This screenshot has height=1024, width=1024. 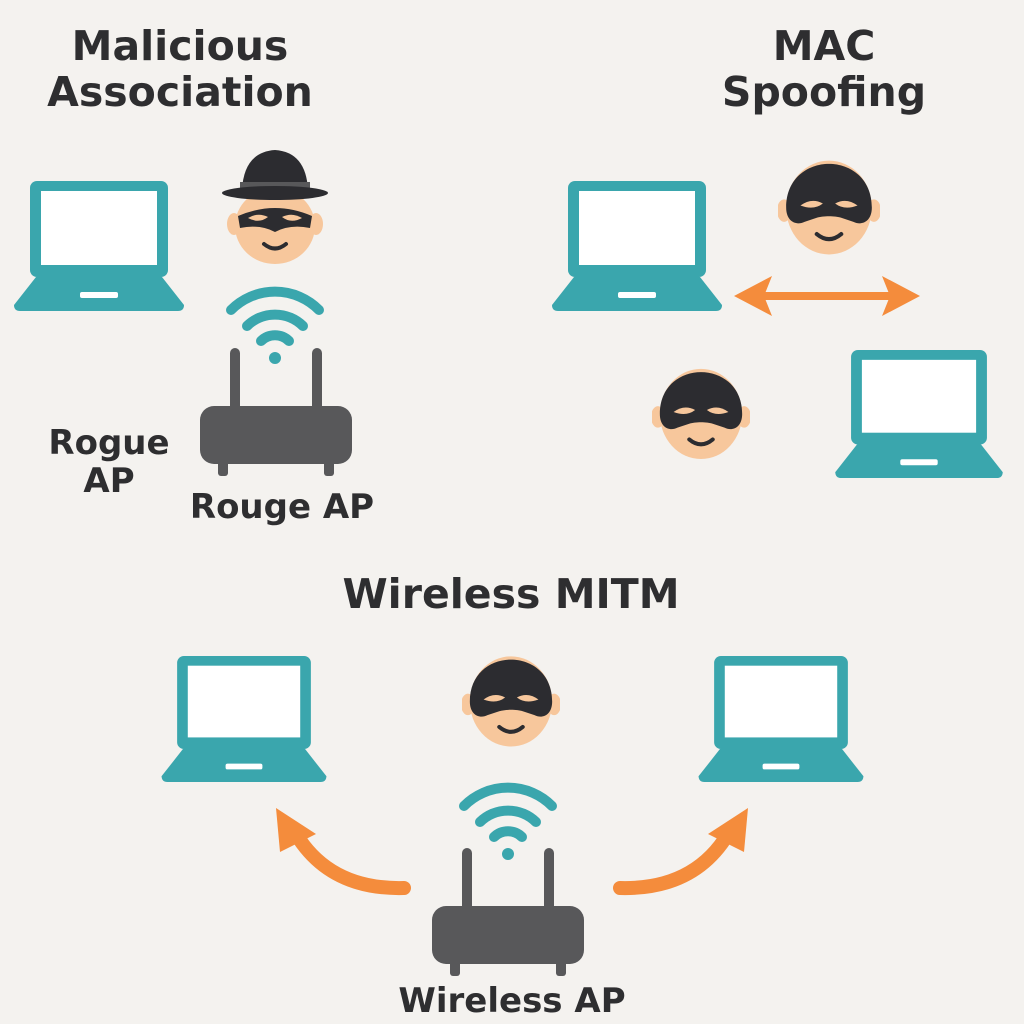 I want to click on rogue-ap-side-label: Rogue AP, so click(x=109, y=462).